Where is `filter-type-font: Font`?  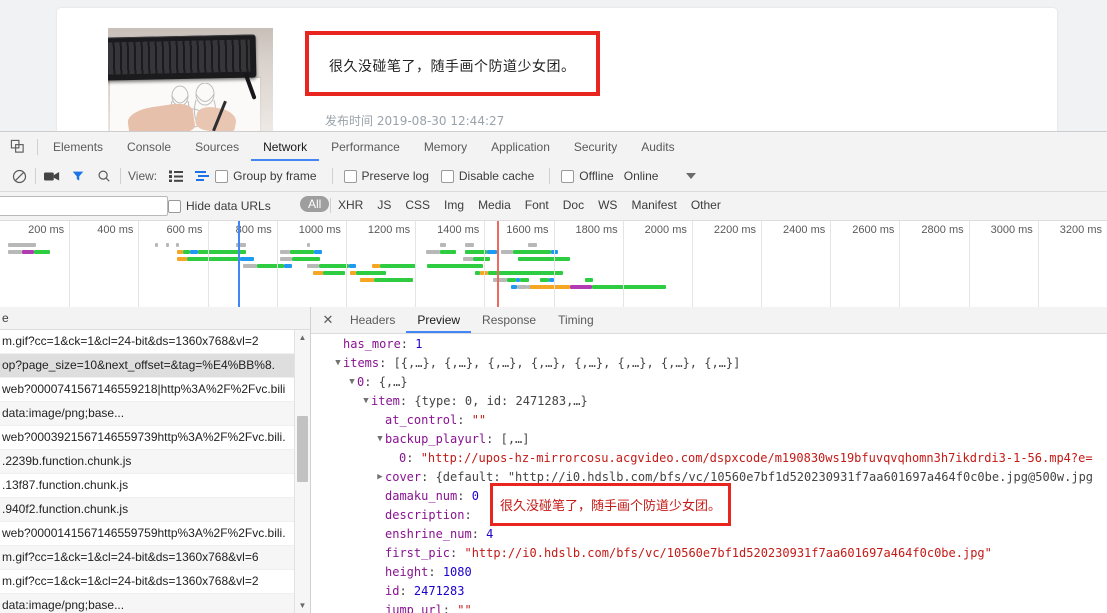
filter-type-font: Font is located at coordinates (537, 205).